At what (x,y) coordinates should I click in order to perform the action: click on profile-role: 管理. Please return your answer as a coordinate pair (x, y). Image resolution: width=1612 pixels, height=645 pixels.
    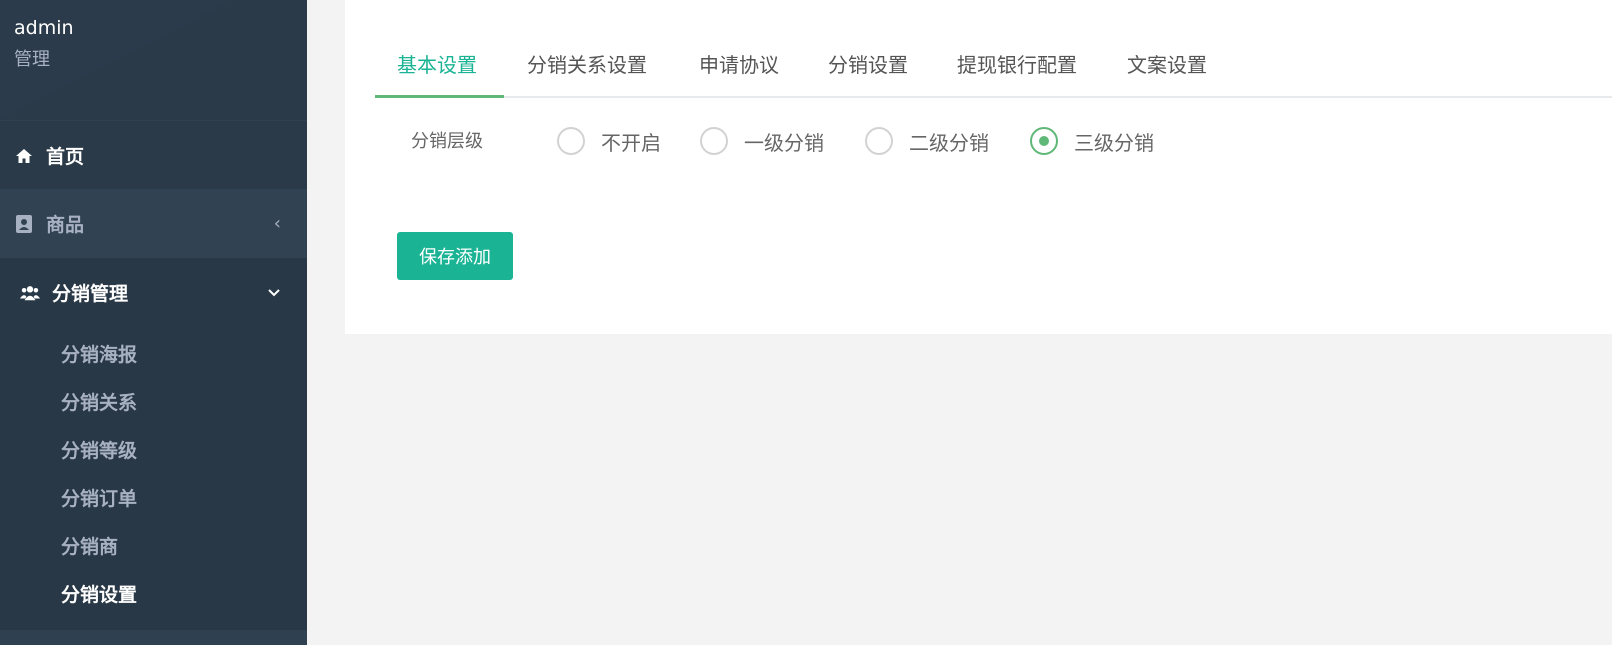
    Looking at the image, I should click on (32, 59).